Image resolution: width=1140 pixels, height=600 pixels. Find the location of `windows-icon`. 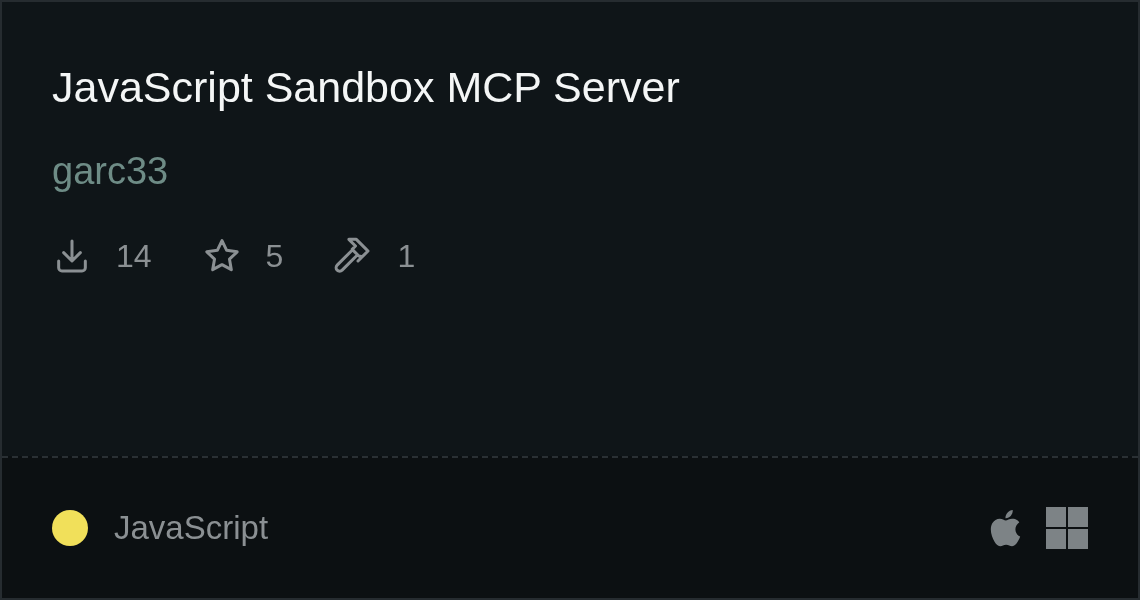

windows-icon is located at coordinates (1067, 528).